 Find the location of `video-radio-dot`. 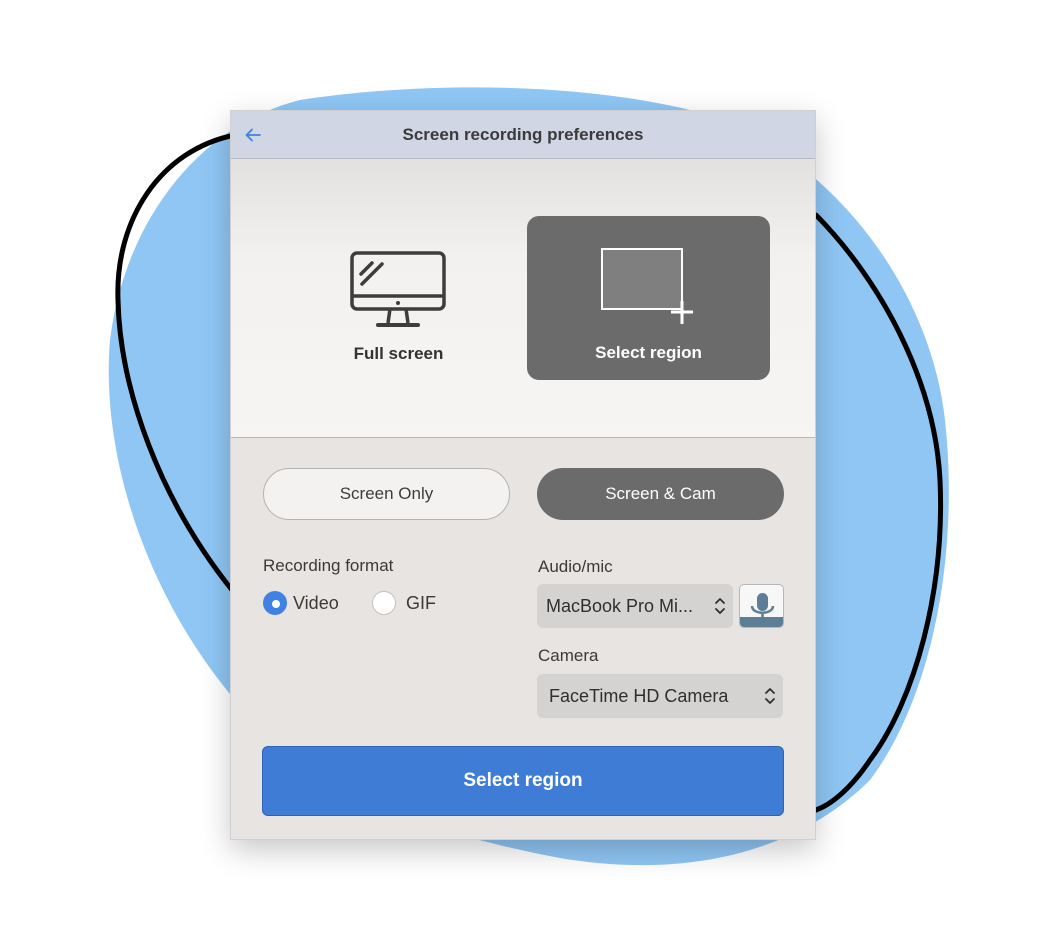

video-radio-dot is located at coordinates (275, 603).